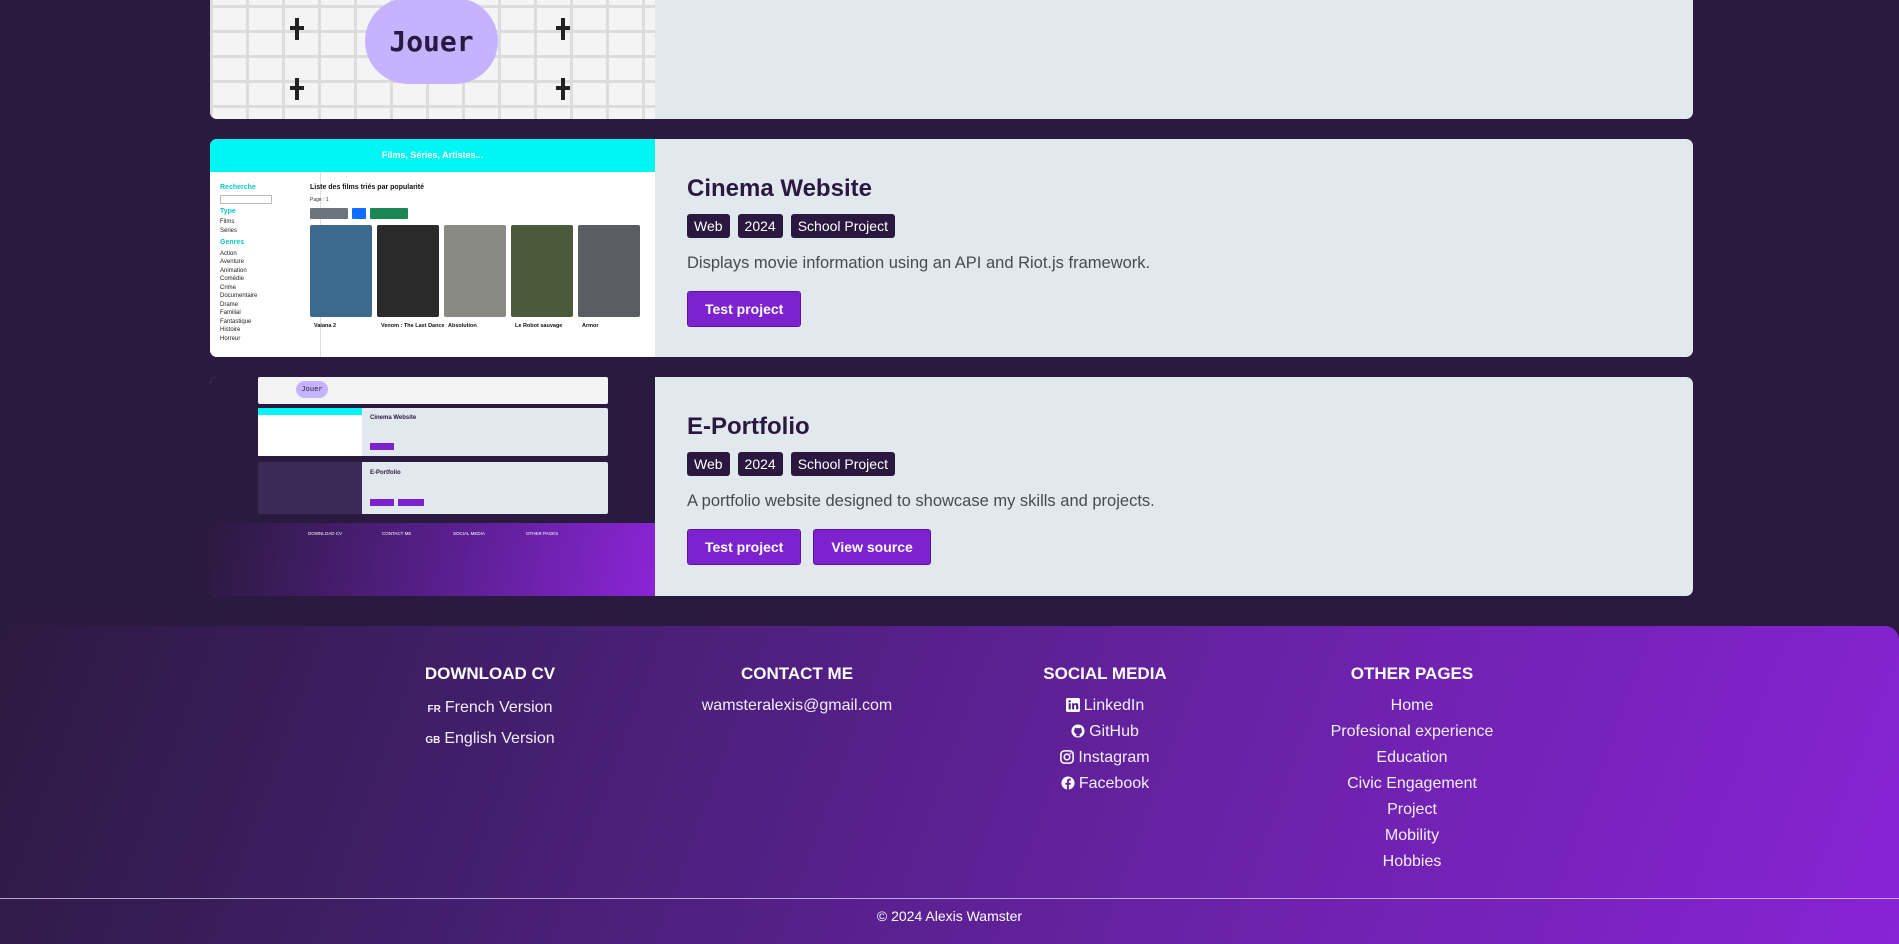 The height and width of the screenshot is (944, 1899). I want to click on footer-heading: DOWNLOAD CV, so click(490, 673).